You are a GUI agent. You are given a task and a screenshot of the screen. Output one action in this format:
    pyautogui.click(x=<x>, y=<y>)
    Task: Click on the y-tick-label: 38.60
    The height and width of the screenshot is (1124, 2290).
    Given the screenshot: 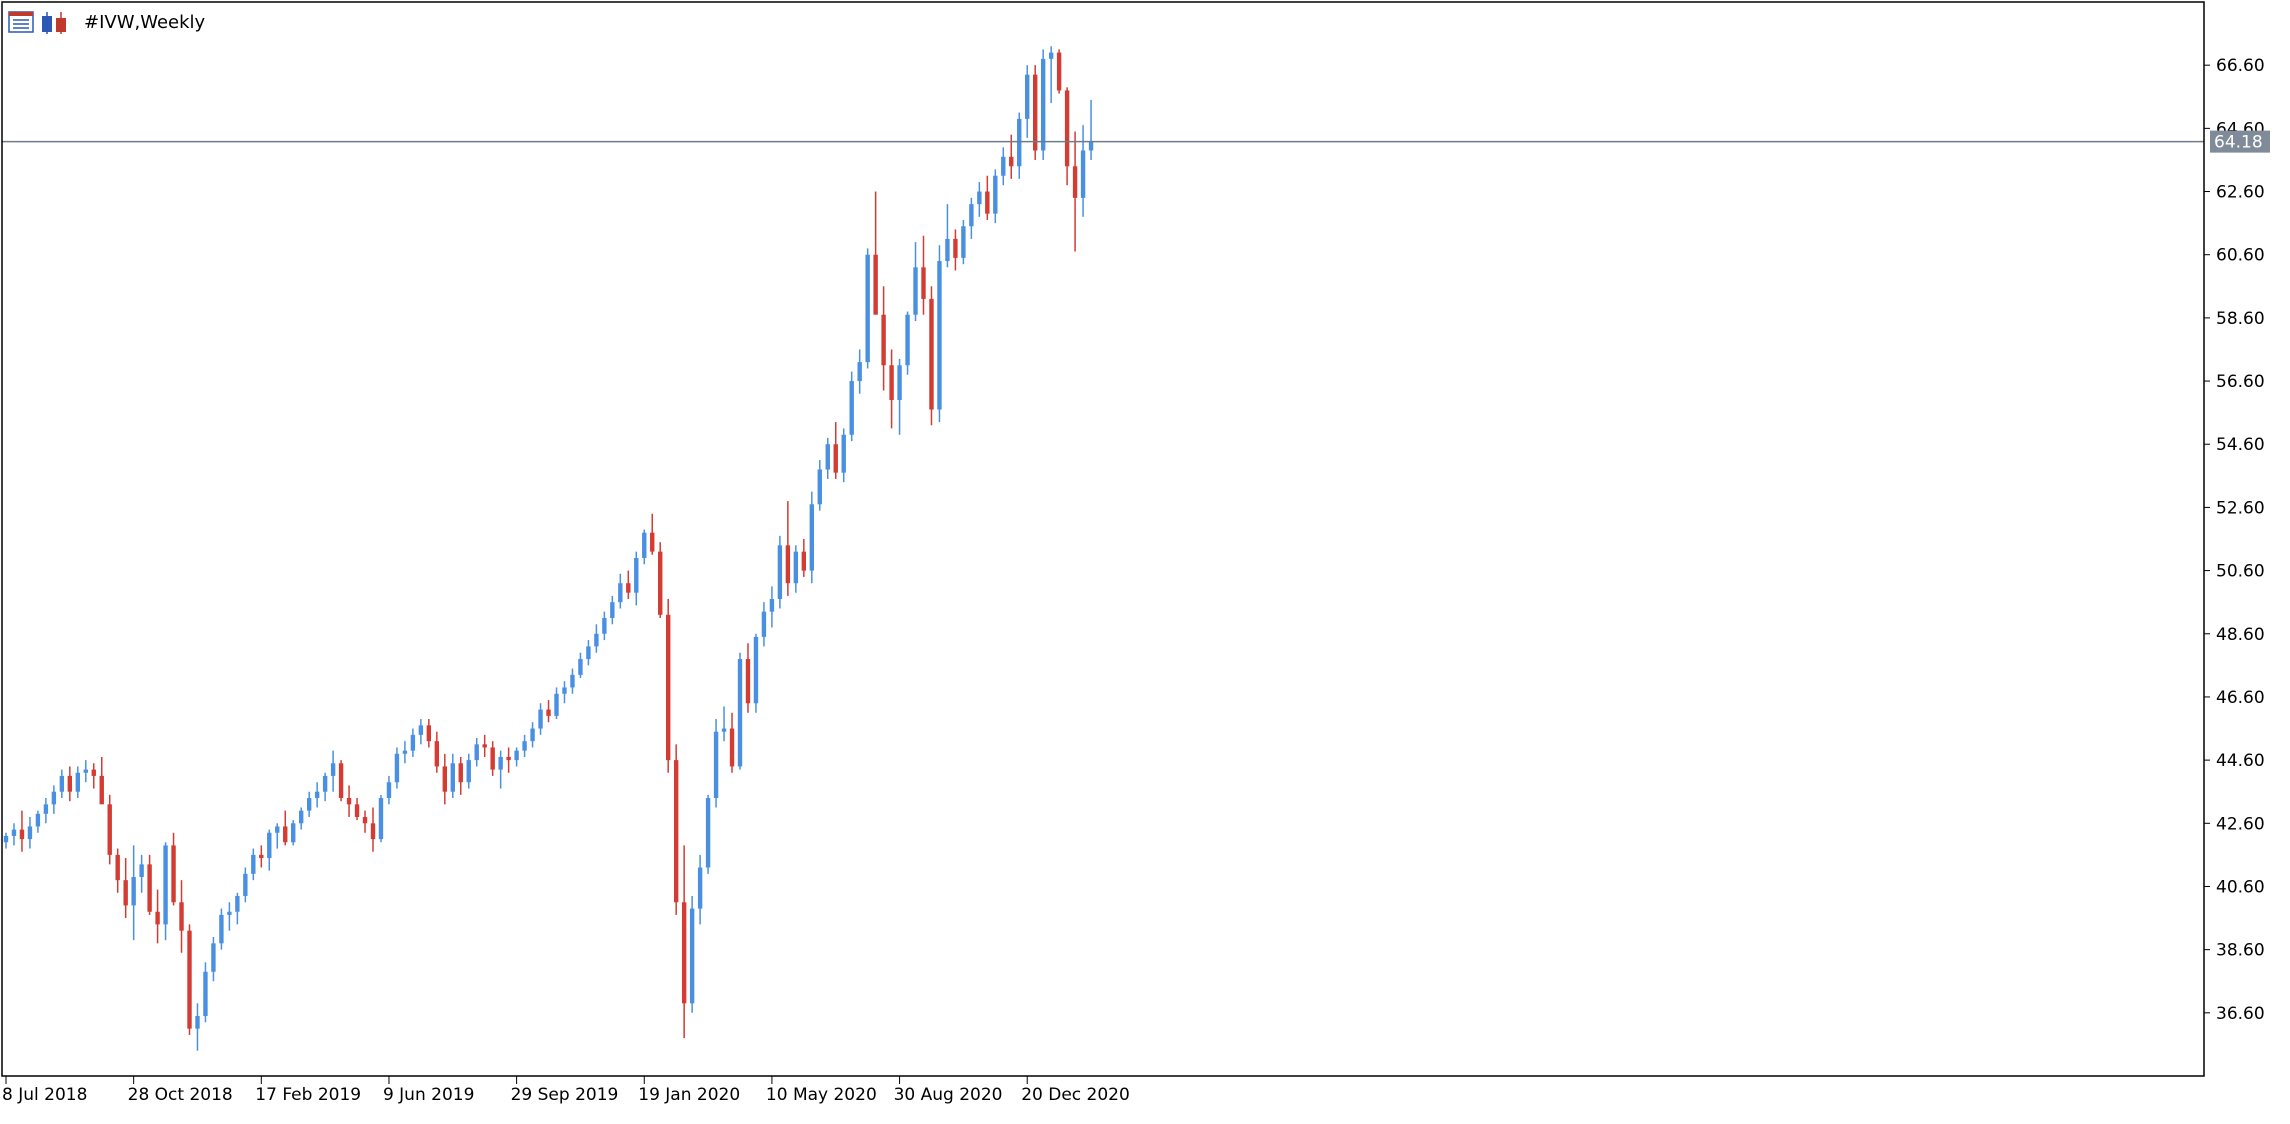 What is the action you would take?
    pyautogui.click(x=2240, y=951)
    